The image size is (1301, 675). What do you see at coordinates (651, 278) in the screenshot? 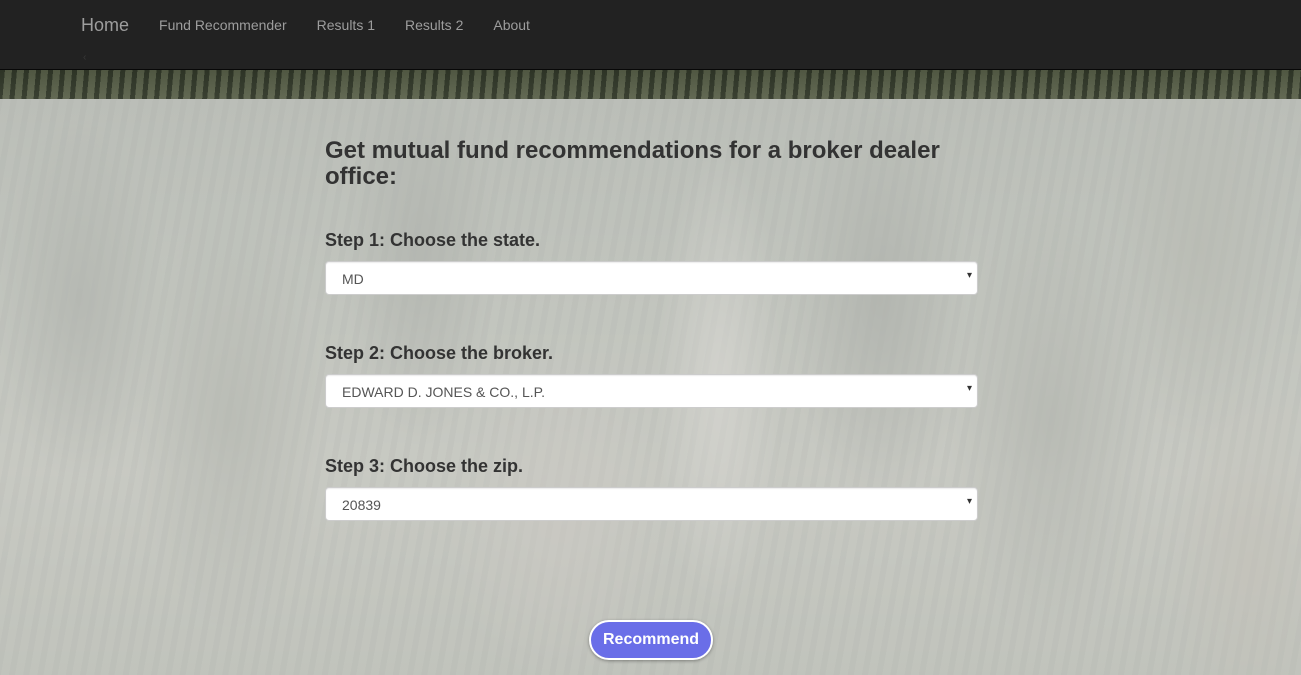
I see `state-select: MD ▾` at bounding box center [651, 278].